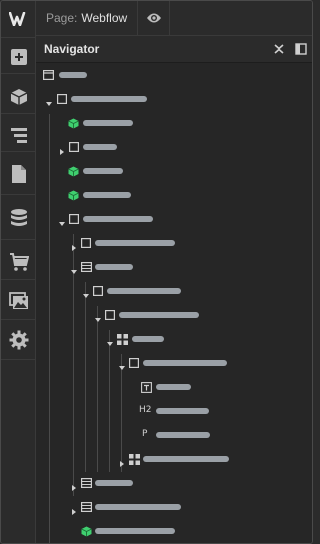  I want to click on paragraph-tag: P, so click(145, 434).